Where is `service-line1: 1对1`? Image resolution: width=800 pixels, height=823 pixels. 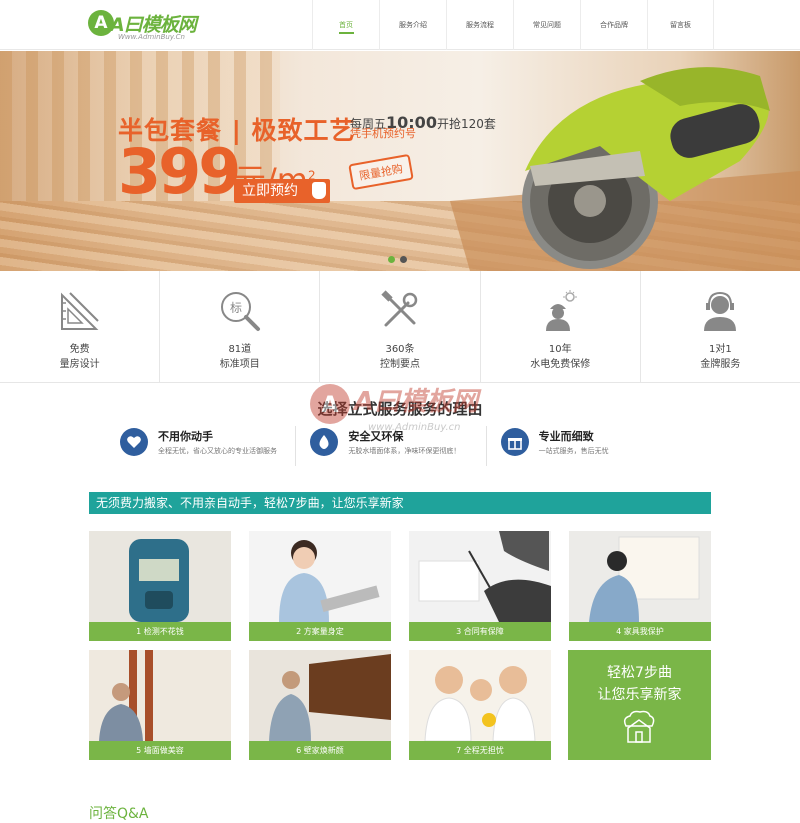 service-line1: 1对1 is located at coordinates (720, 349).